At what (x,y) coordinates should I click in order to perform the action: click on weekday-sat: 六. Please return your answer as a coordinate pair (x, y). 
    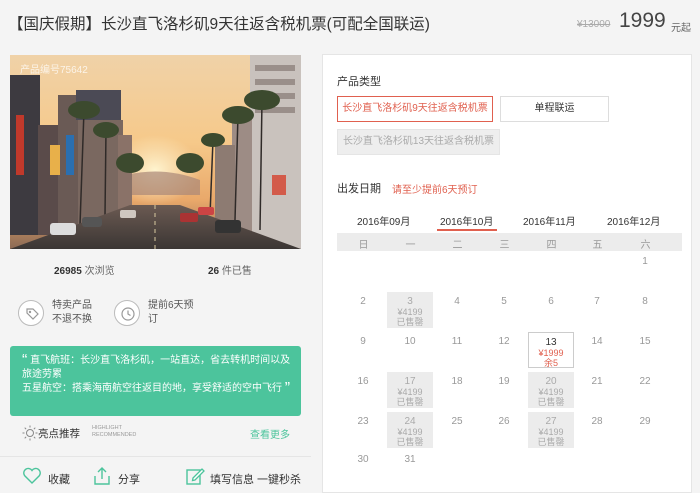
    Looking at the image, I should click on (645, 245).